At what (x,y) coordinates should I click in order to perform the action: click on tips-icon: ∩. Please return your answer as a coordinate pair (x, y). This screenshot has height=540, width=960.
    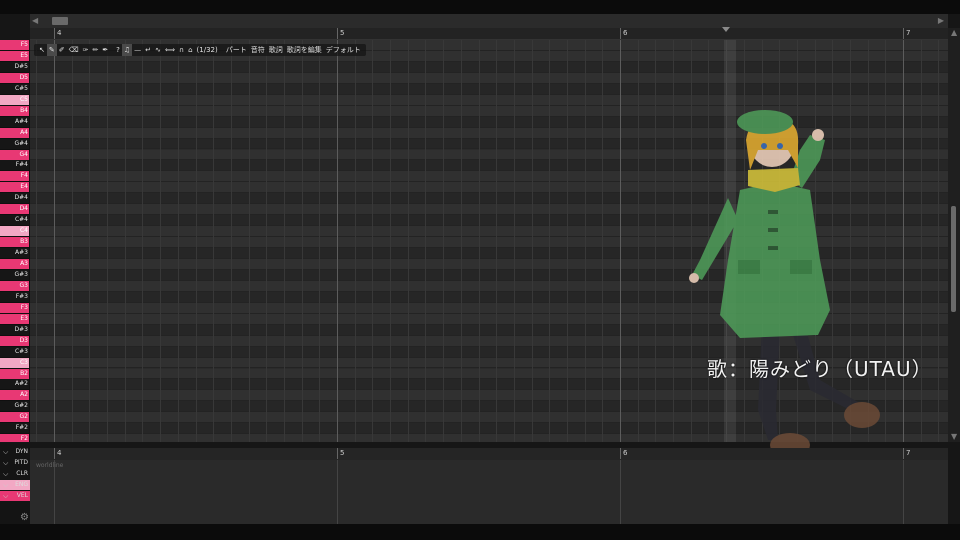
    Looking at the image, I should click on (181, 50).